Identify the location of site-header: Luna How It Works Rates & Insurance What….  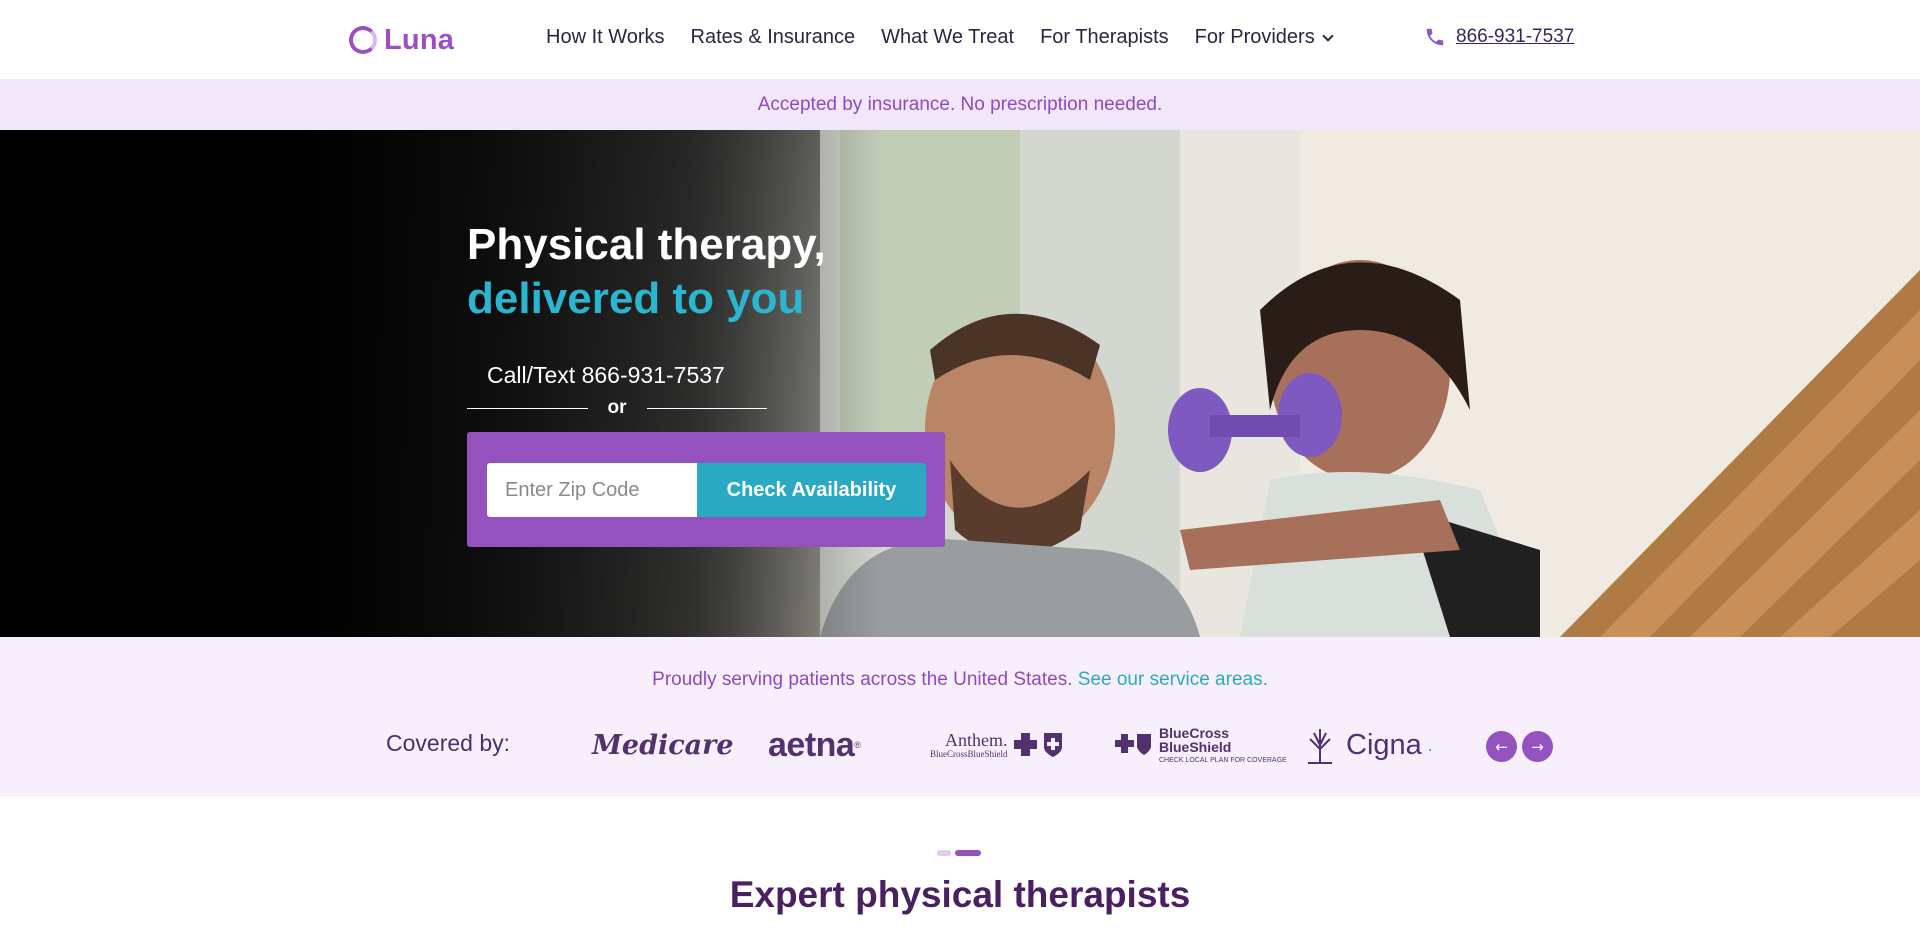
(960, 39).